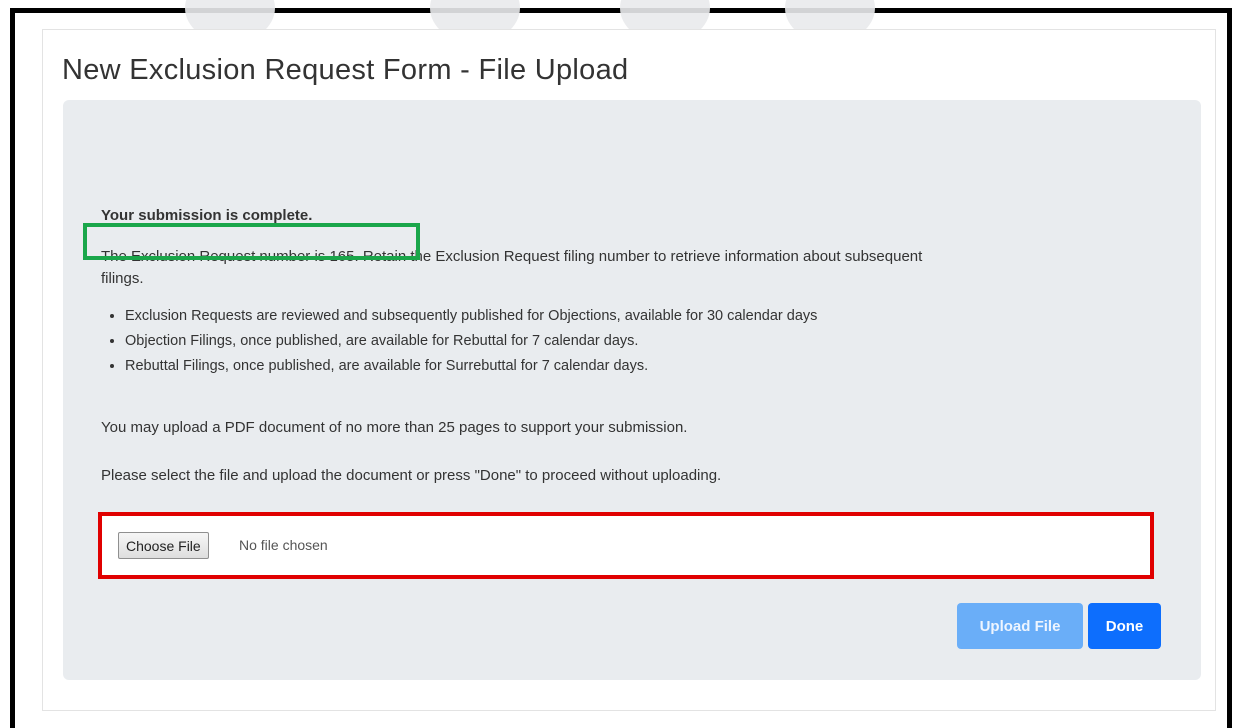 Image resolution: width=1238 pixels, height=728 pixels. Describe the element at coordinates (283, 545) in the screenshot. I see `file-status-text: No file chosen` at that location.